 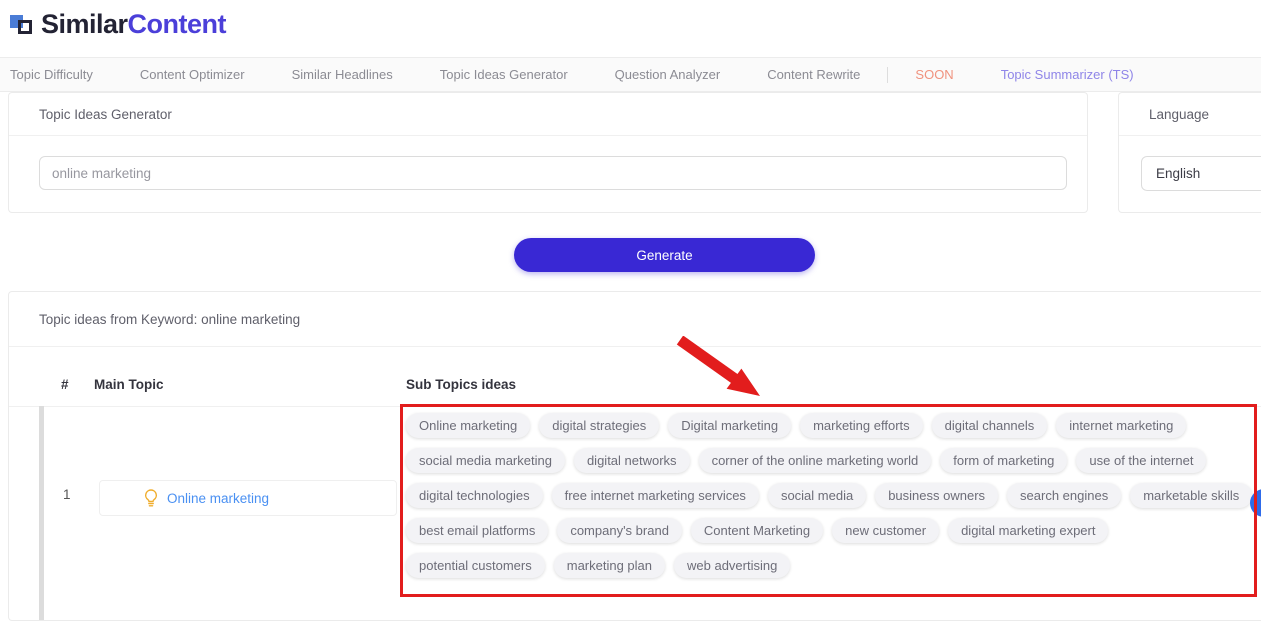 What do you see at coordinates (129, 384) in the screenshot?
I see `column-header-main-topic: Main Topic` at bounding box center [129, 384].